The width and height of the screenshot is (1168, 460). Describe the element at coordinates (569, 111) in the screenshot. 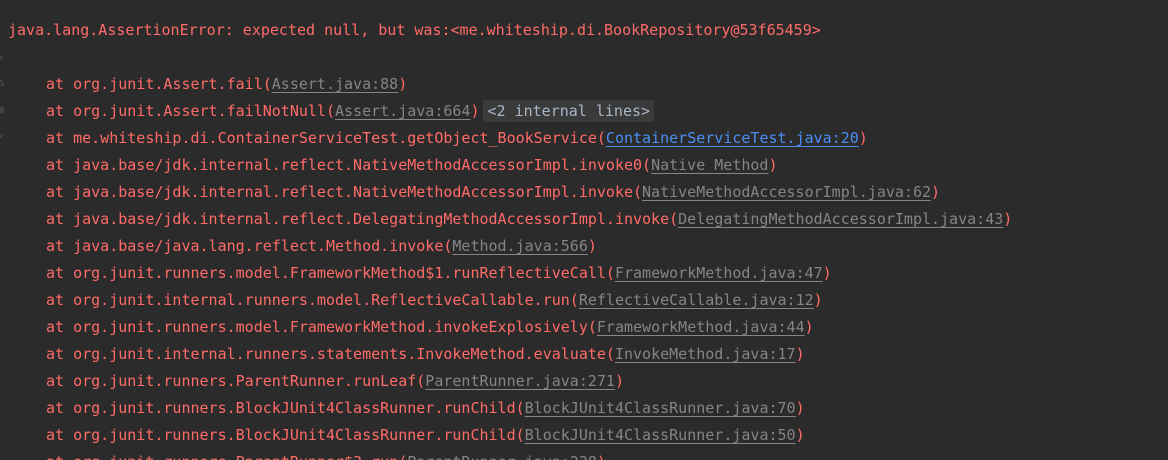

I see `internal-lines-fold: <2 internal lines>` at that location.